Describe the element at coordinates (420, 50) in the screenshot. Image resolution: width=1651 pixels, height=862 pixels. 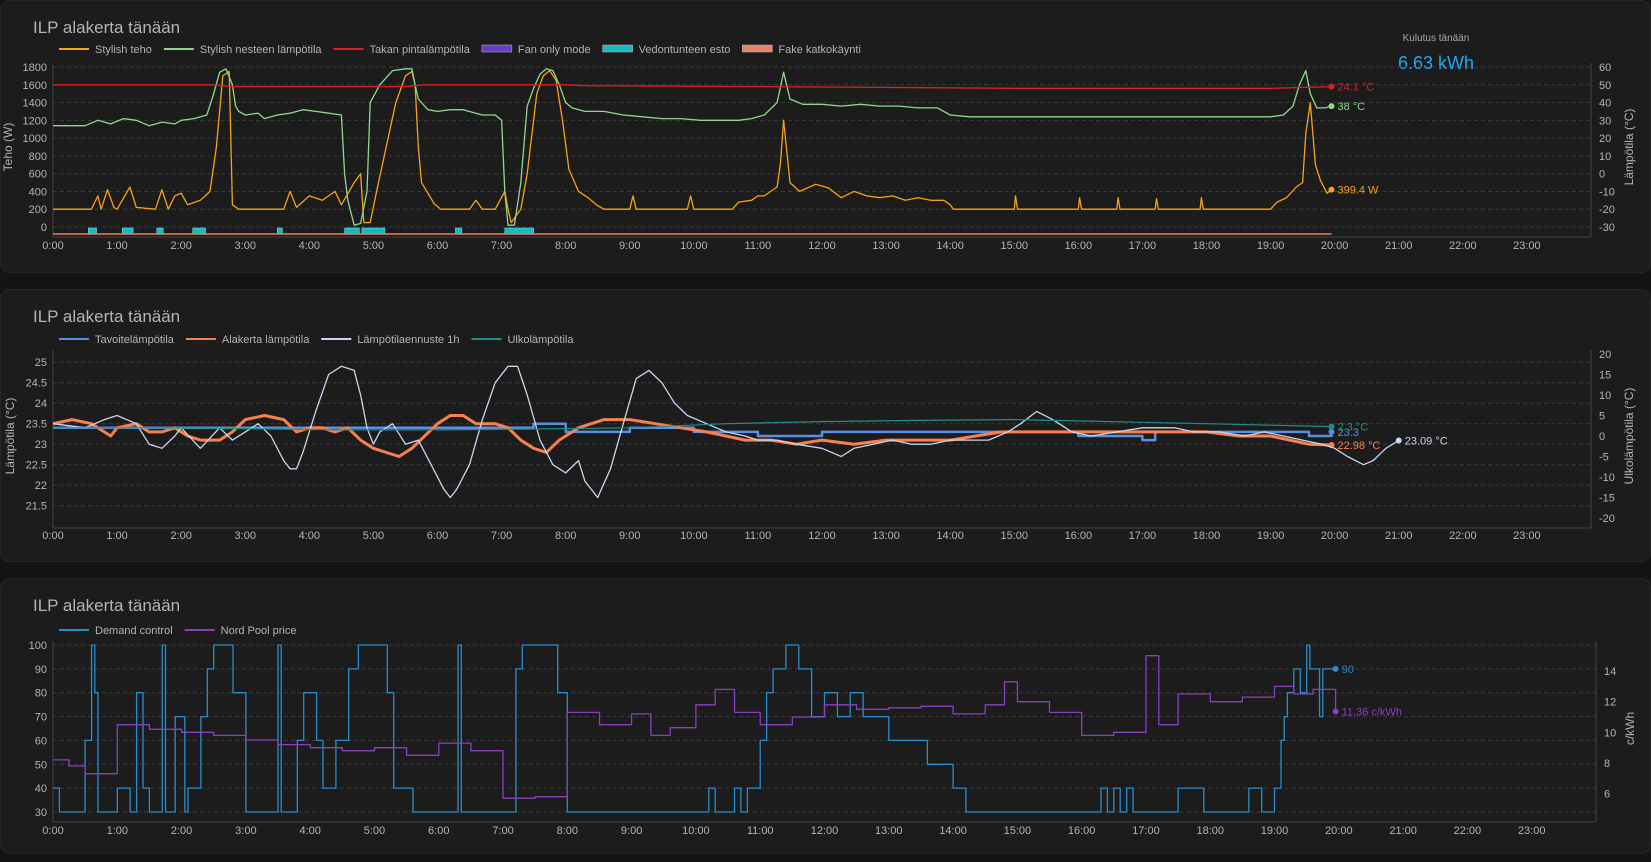
I see `legend-label: Takan pintalämpötila` at that location.